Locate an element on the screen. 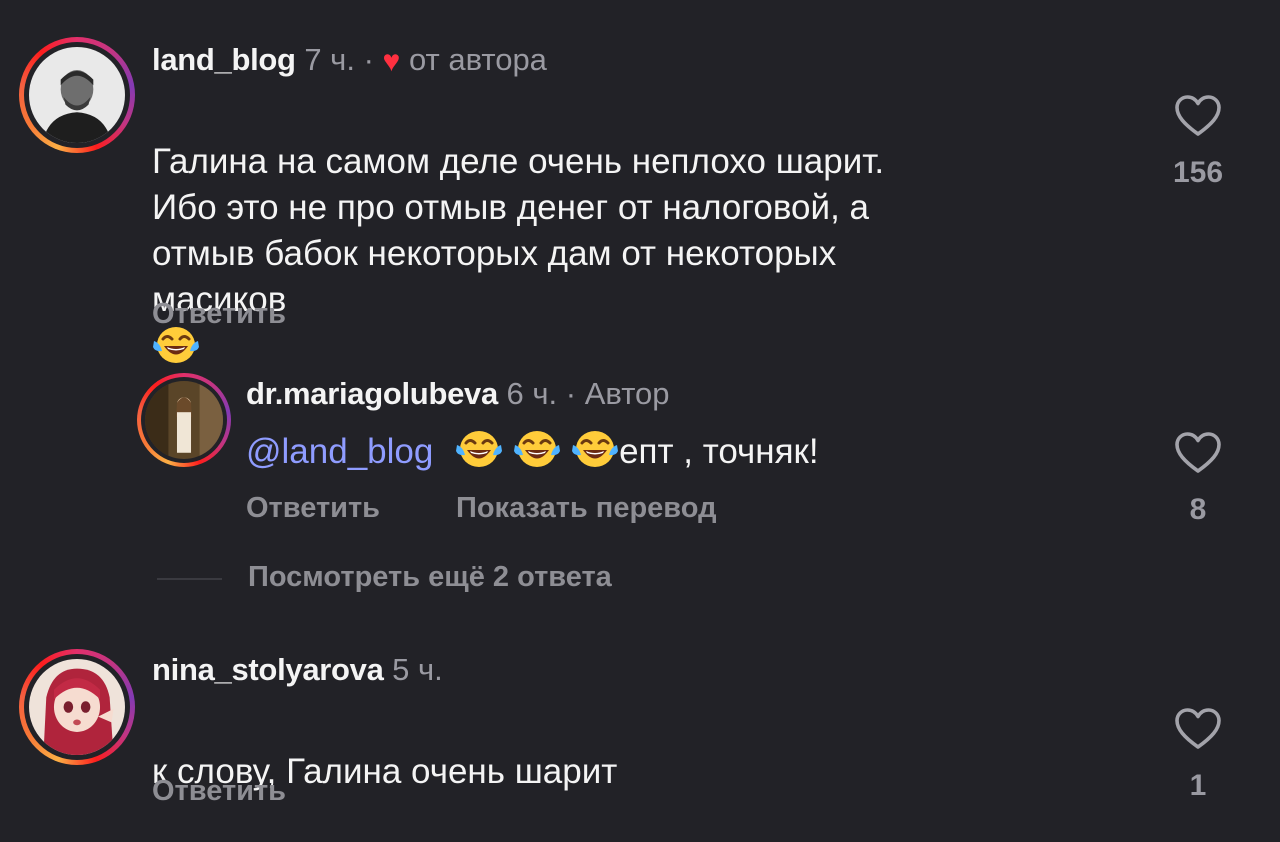 This screenshot has height=842, width=1280. view-more-replies-button: Посмотреть ещё 2 ответа is located at coordinates (430, 577).